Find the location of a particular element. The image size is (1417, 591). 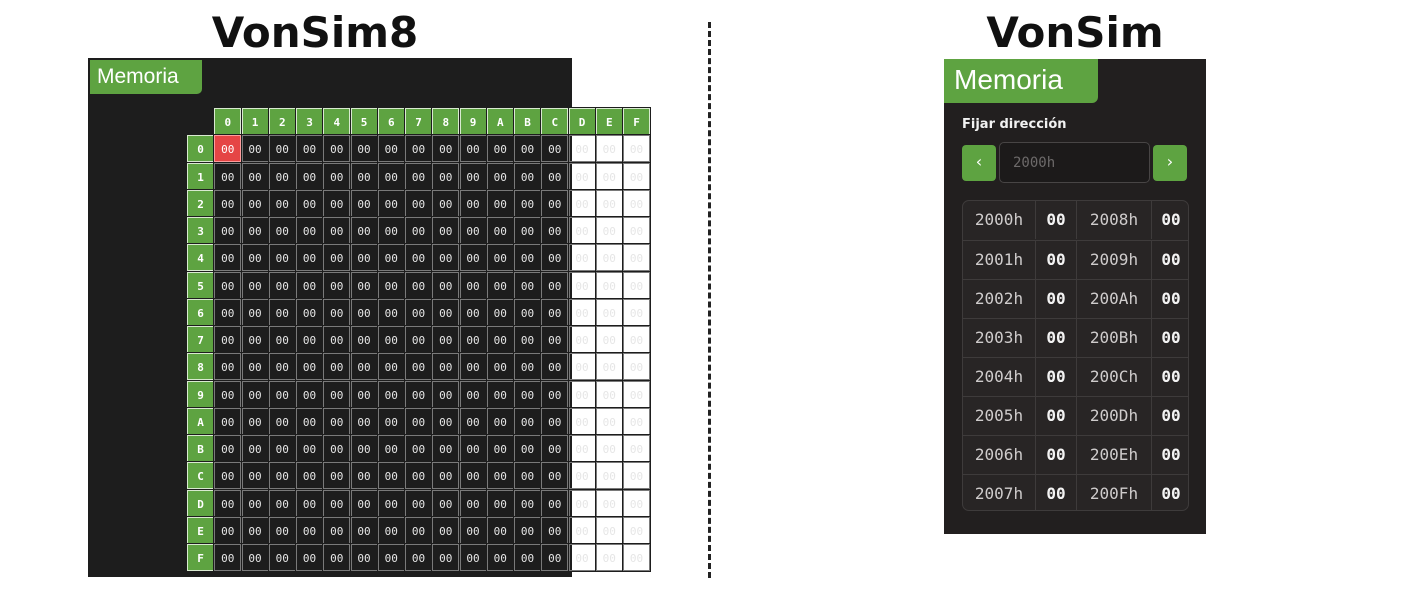

memoria-tab: Memoria is located at coordinates (1021, 81).